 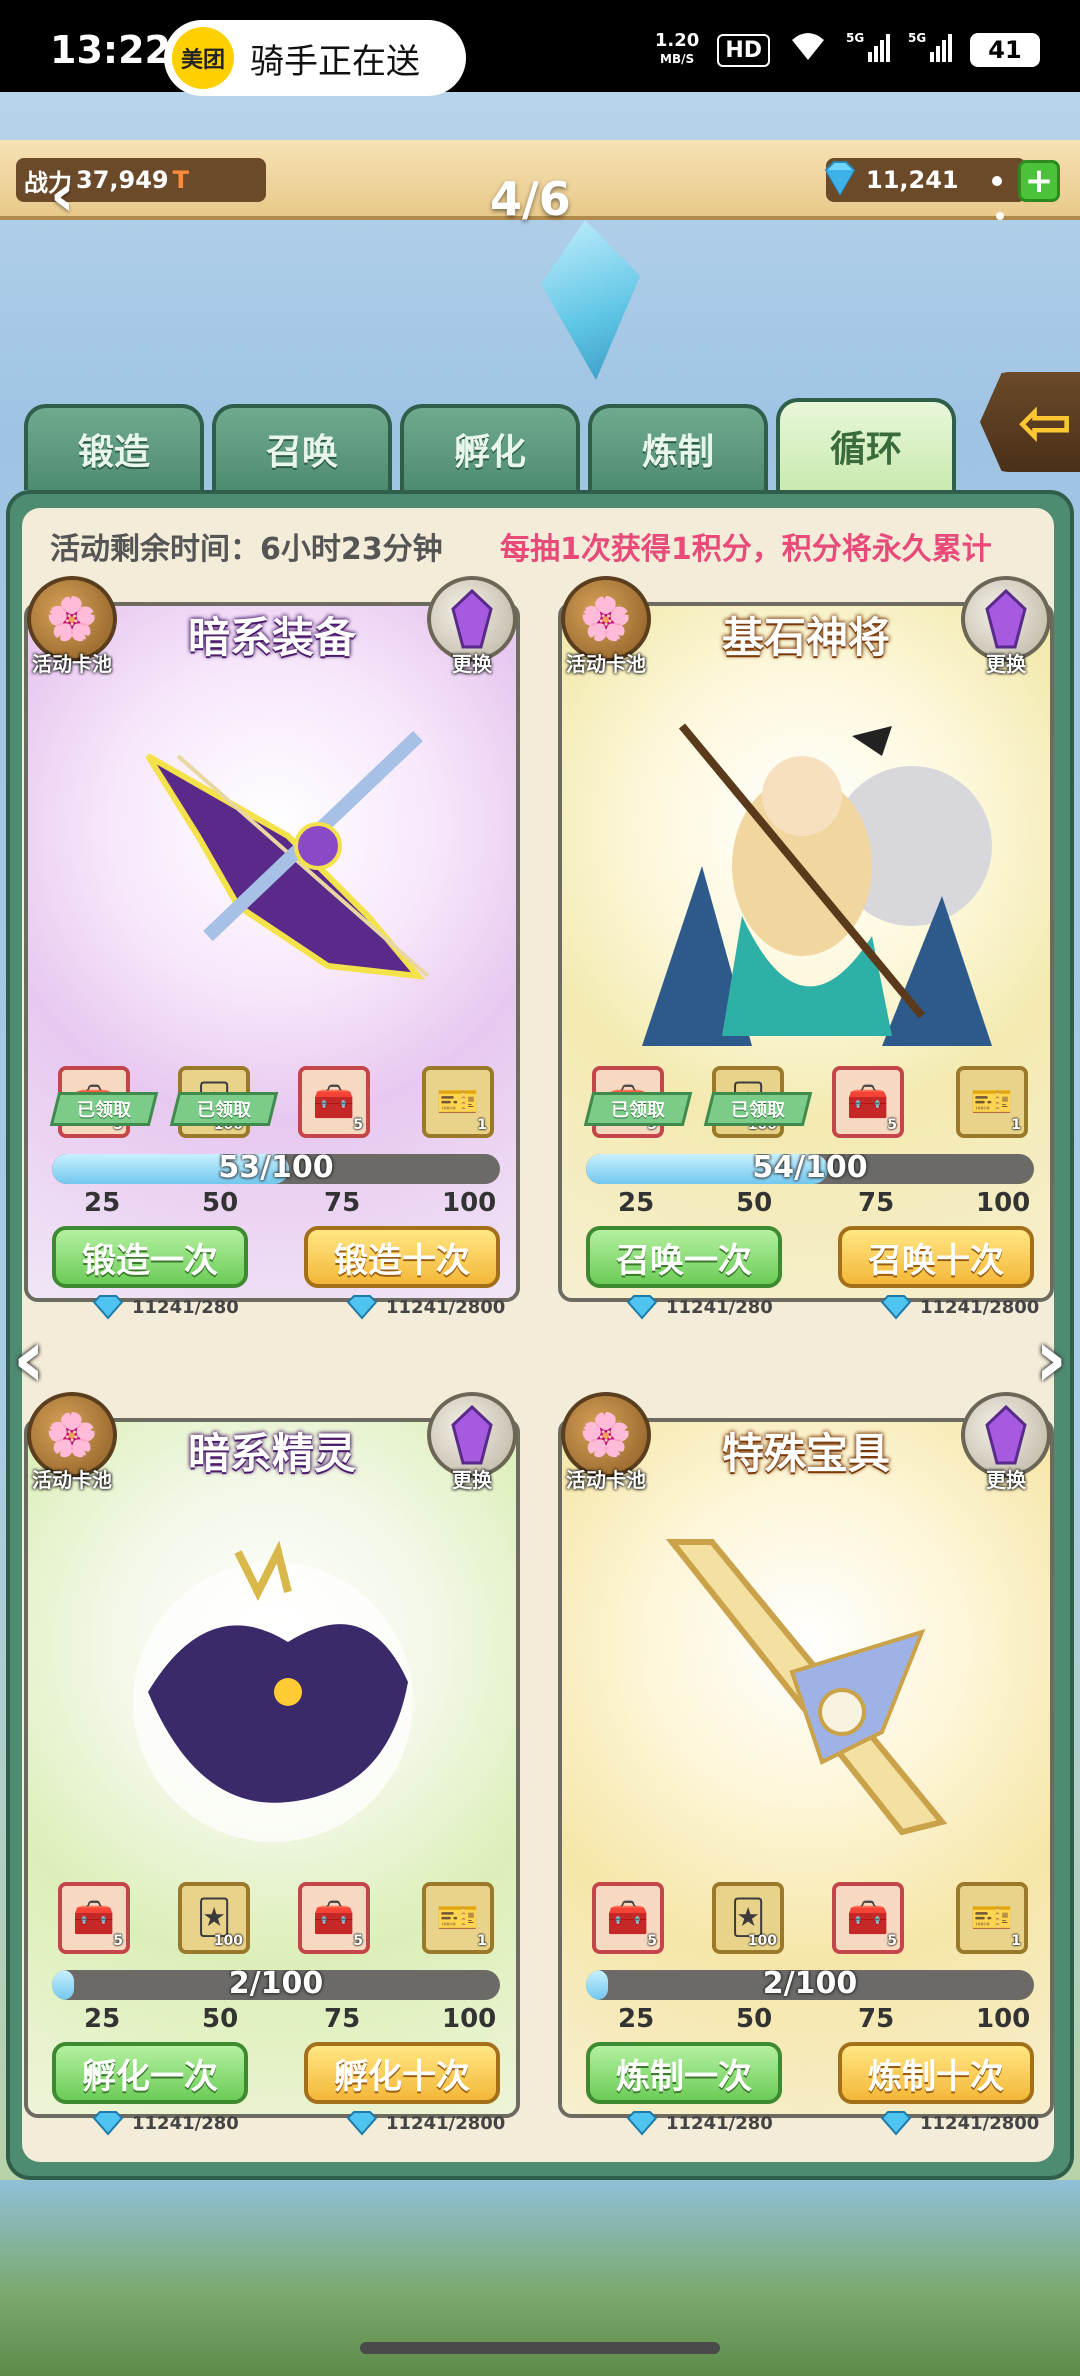 I want to click on hd-icon: HD, so click(x=743, y=50).